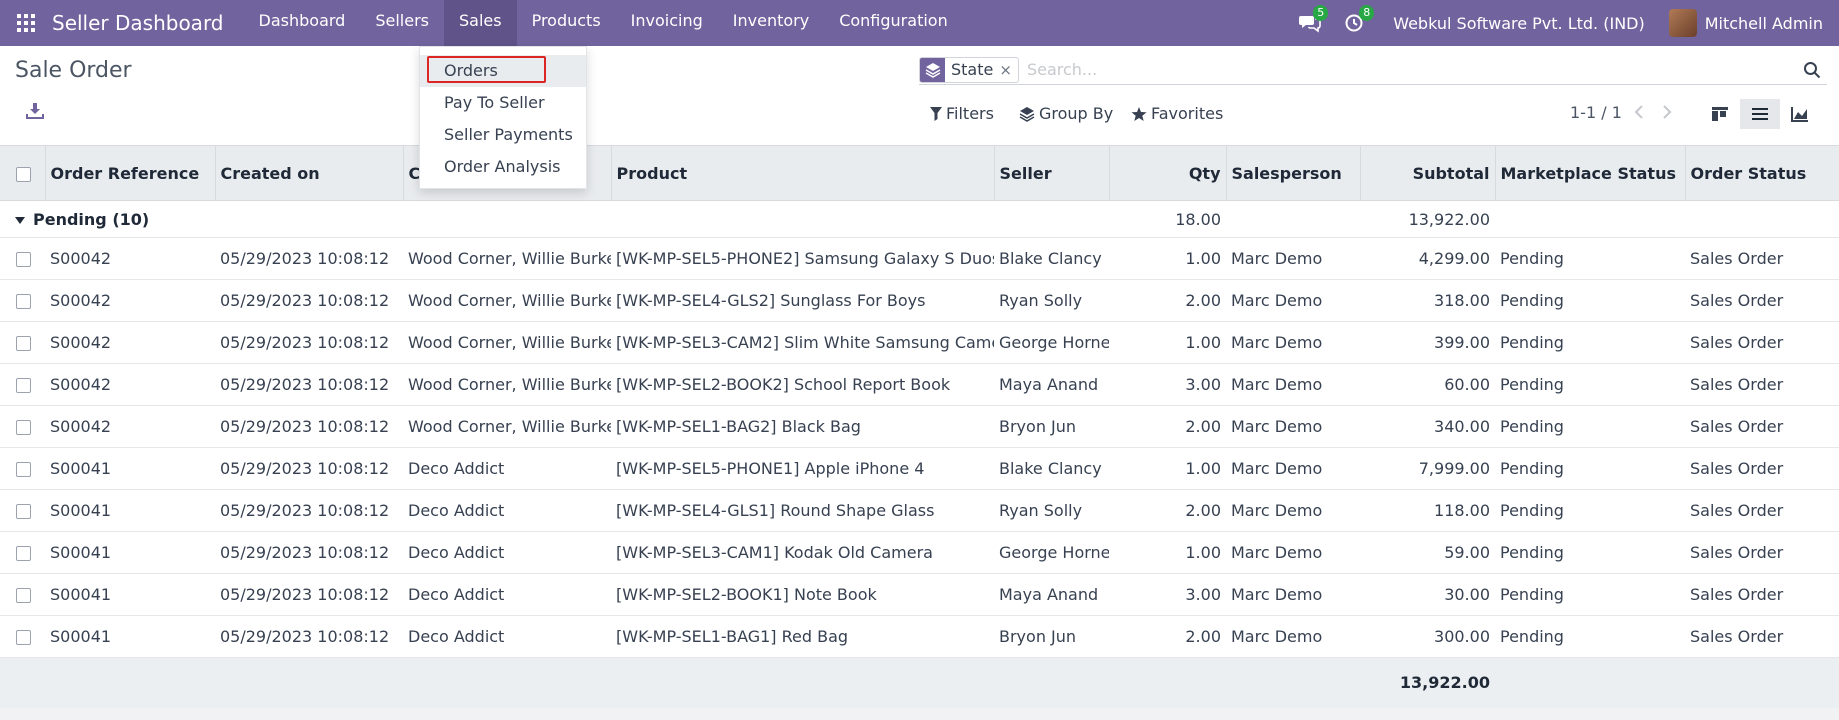 The height and width of the screenshot is (720, 1839). Describe the element at coordinates (130, 384) in the screenshot. I see `table-cell: S00042` at that location.